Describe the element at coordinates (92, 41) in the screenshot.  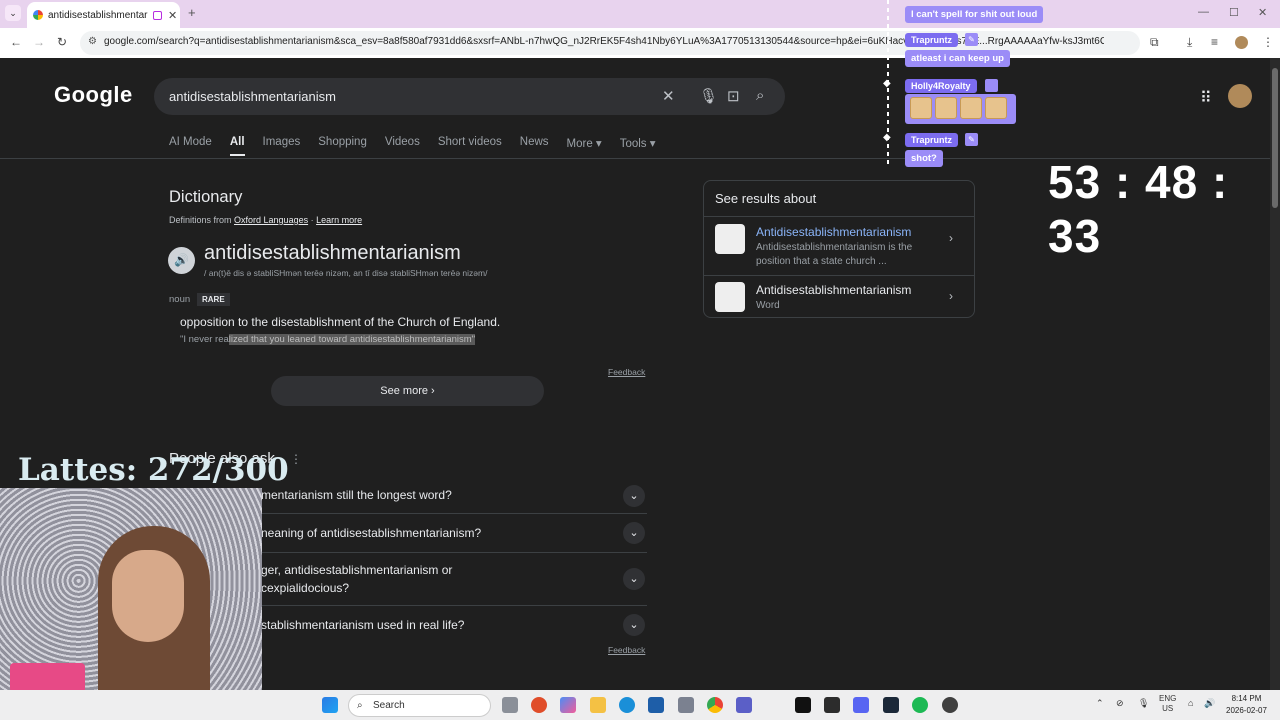
I see `site-info-icon: ⚙` at that location.